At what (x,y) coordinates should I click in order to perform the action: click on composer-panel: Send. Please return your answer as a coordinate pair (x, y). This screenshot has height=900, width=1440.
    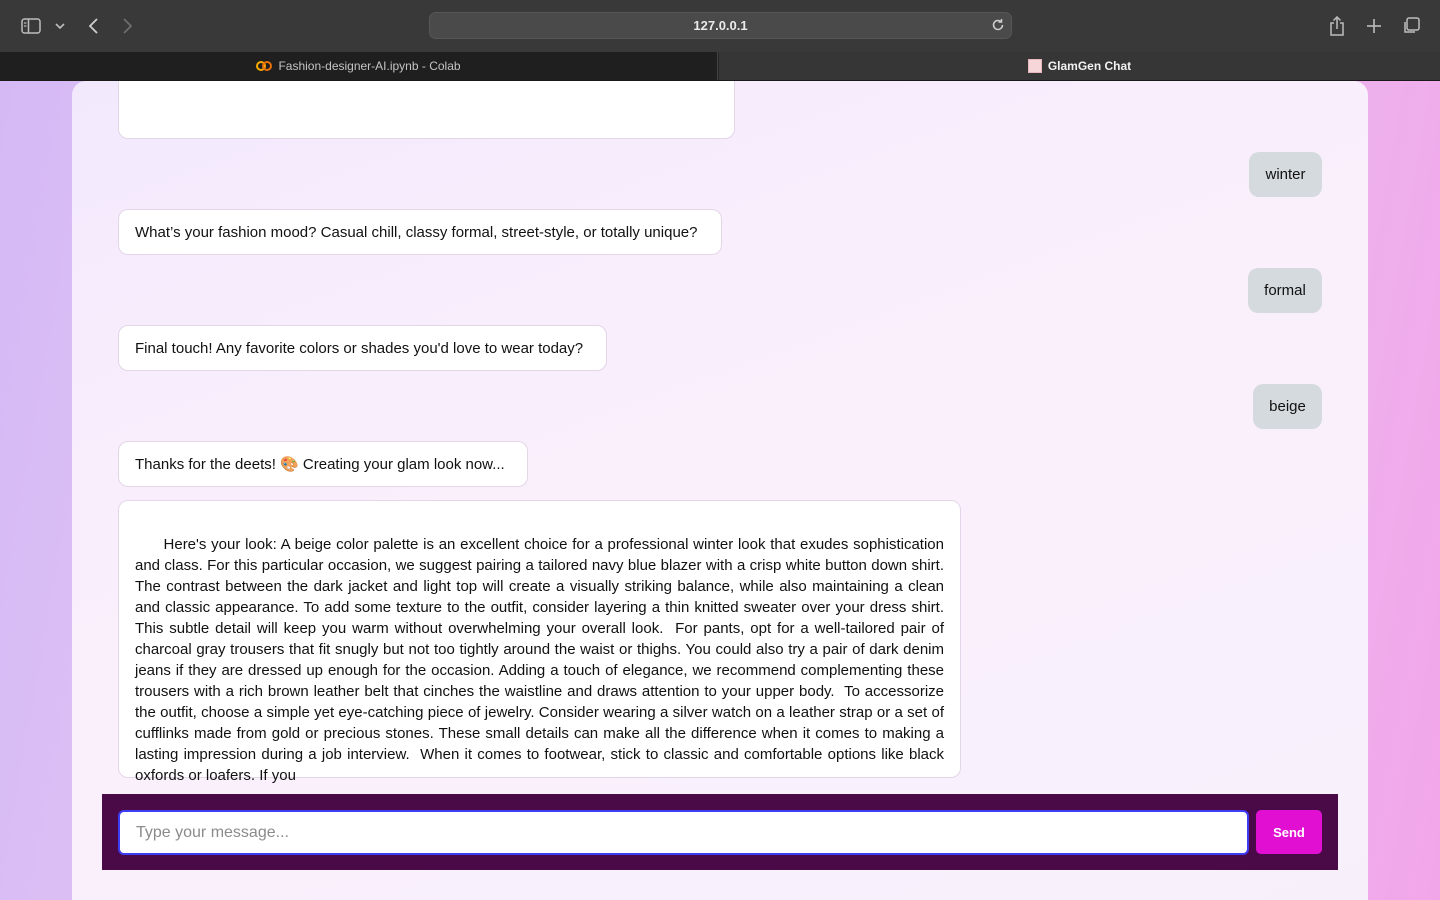
    Looking at the image, I should click on (720, 832).